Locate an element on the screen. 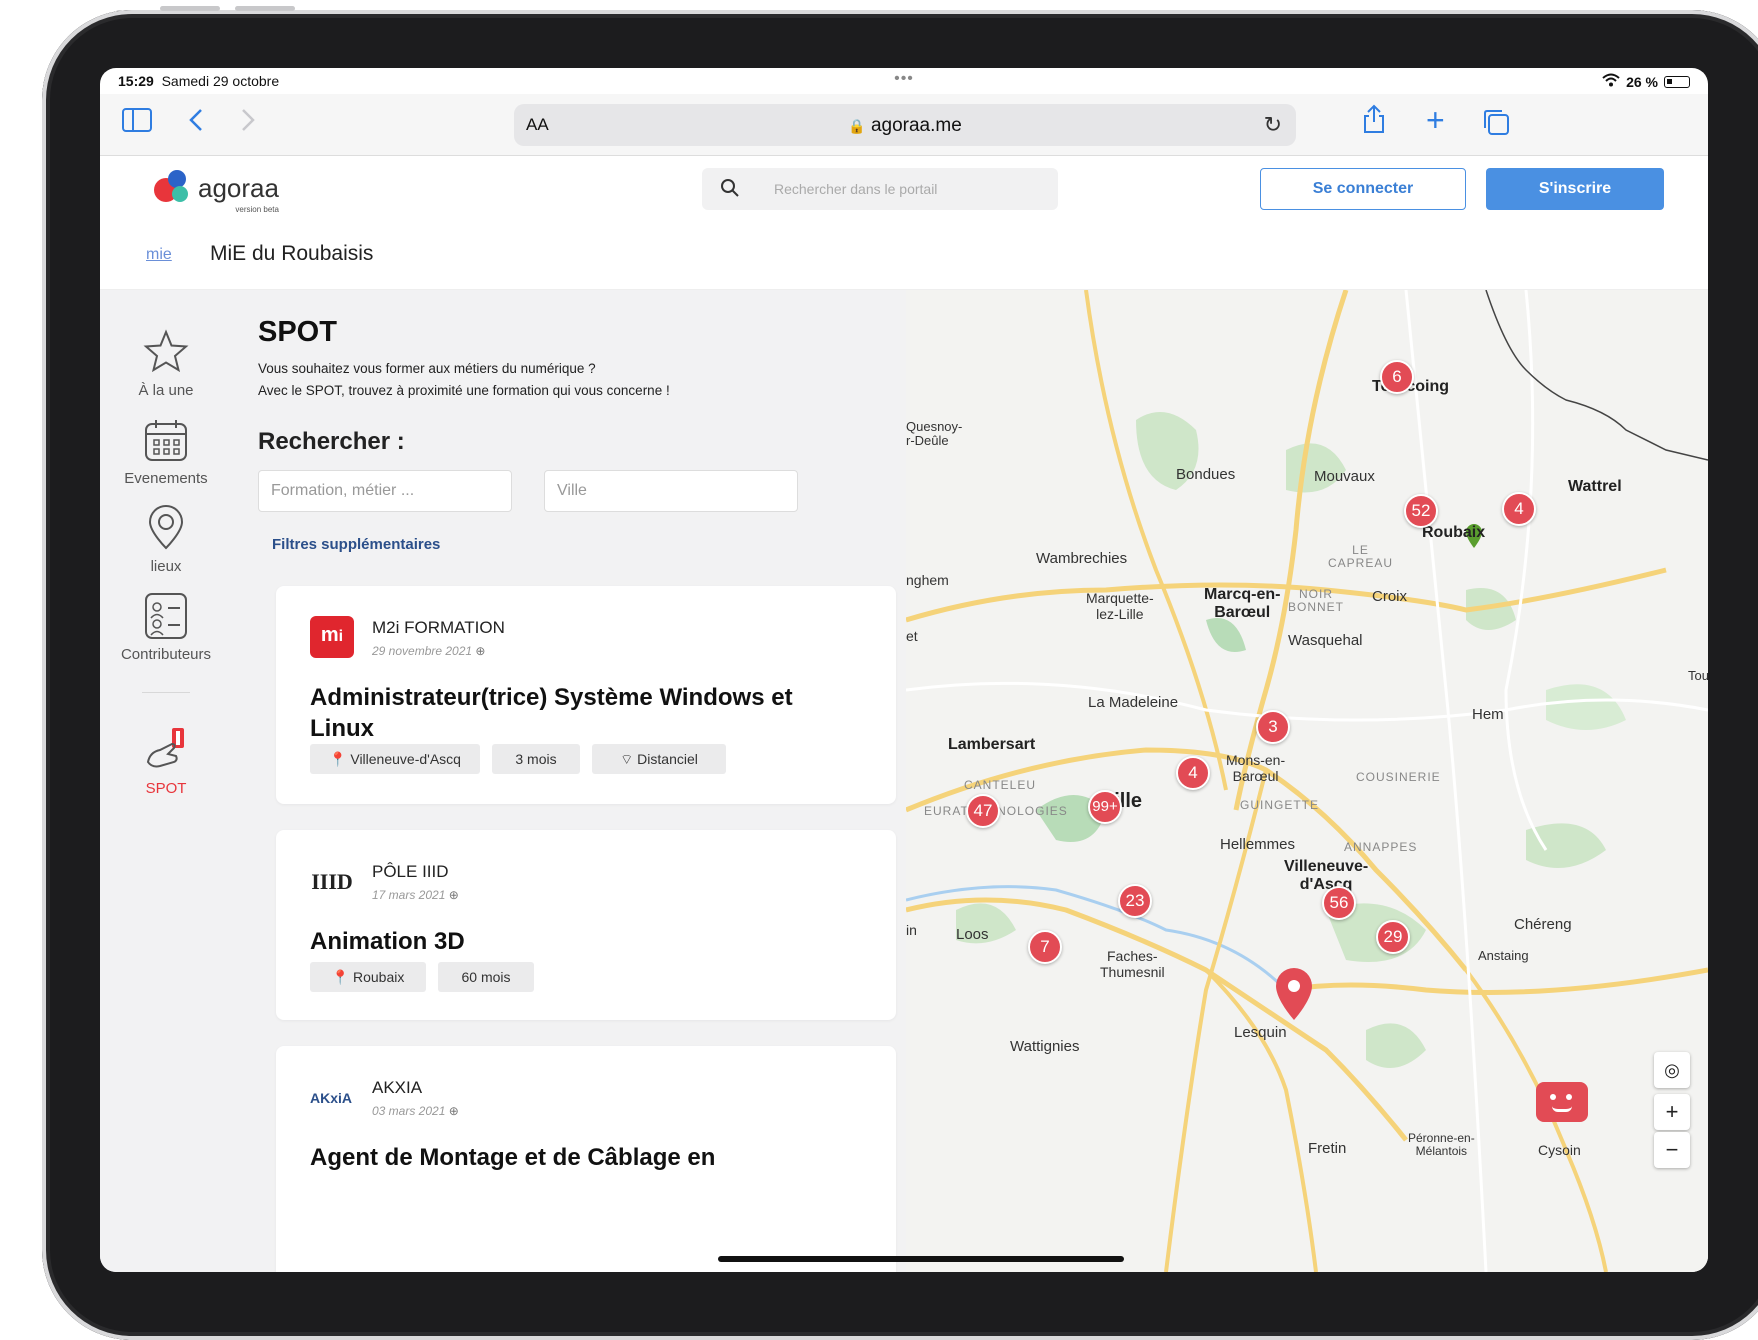 The height and width of the screenshot is (1340, 1758). tabs-overview-icon is located at coordinates (1496, 125).